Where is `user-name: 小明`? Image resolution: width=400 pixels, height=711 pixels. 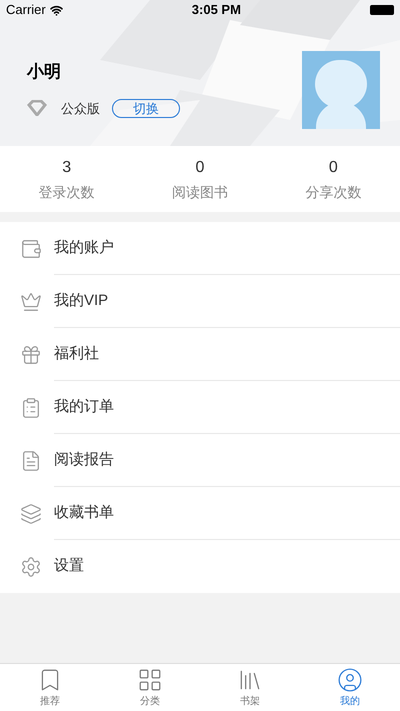 user-name: 小明 is located at coordinates (44, 72).